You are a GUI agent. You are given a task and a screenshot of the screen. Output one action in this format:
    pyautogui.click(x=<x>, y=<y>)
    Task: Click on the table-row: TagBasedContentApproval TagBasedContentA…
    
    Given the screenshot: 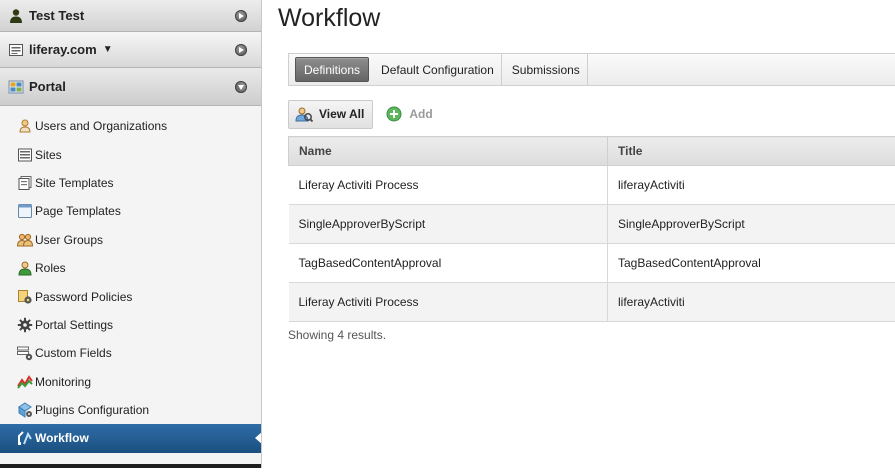 What is the action you would take?
    pyautogui.click(x=591, y=263)
    